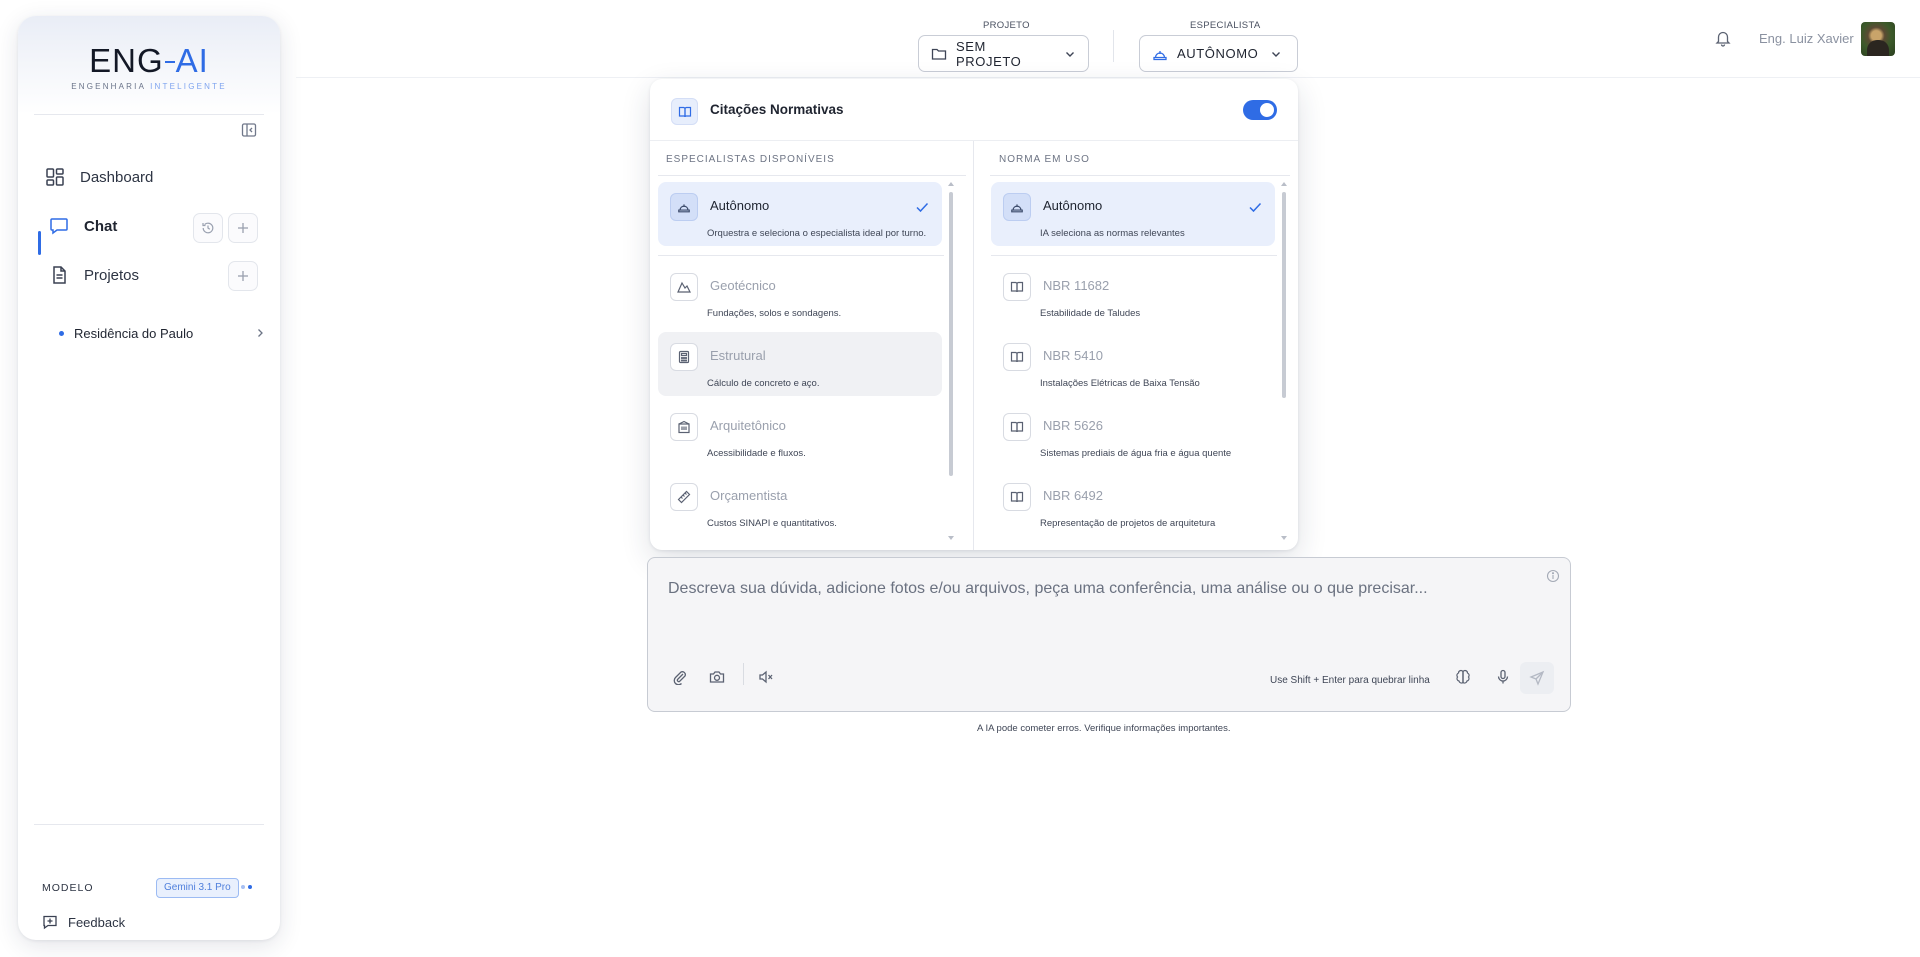 The image size is (1920, 957). I want to click on norm-name: NBR 5410, so click(1073, 355).